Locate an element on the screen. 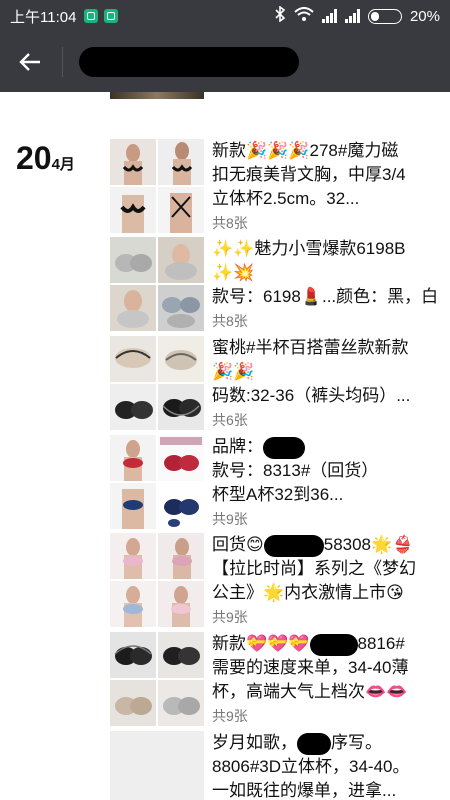 The height and width of the screenshot is (800, 450). post-line: 回货😊 58308🌟👙 is located at coordinates (326, 545).